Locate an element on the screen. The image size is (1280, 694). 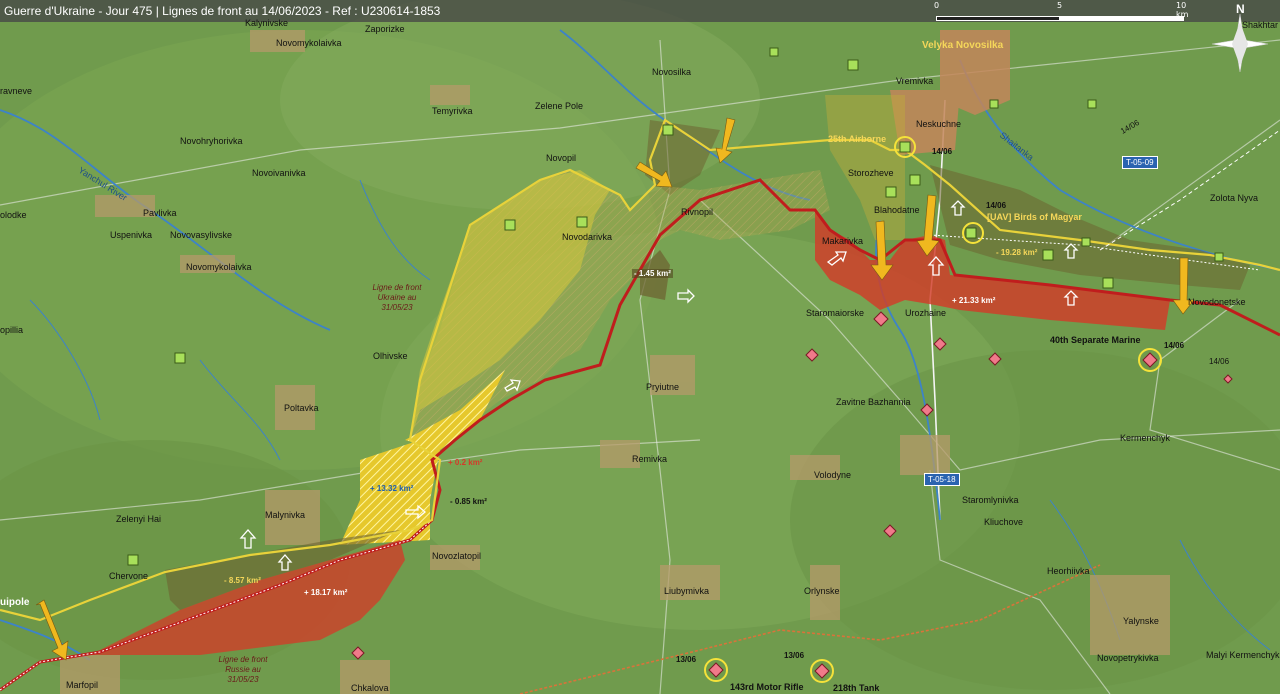
area-change-label: - 8.57 km² is located at coordinates (242, 580).